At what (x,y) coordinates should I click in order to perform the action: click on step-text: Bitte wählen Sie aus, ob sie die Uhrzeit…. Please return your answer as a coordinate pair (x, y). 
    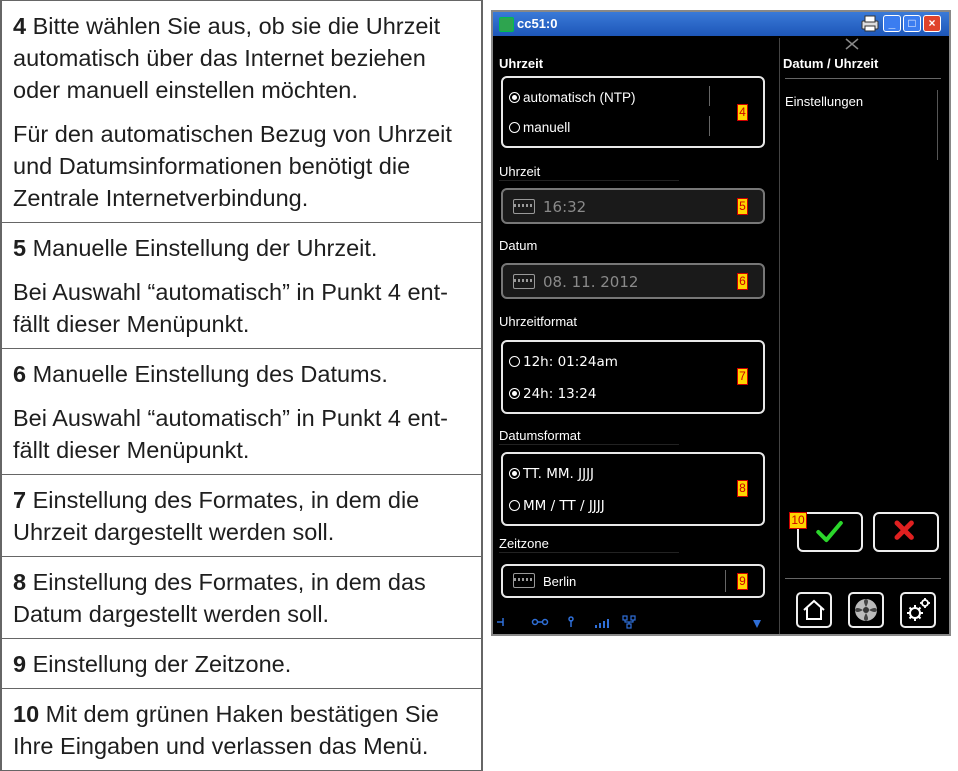
    Looking at the image, I should click on (227, 58).